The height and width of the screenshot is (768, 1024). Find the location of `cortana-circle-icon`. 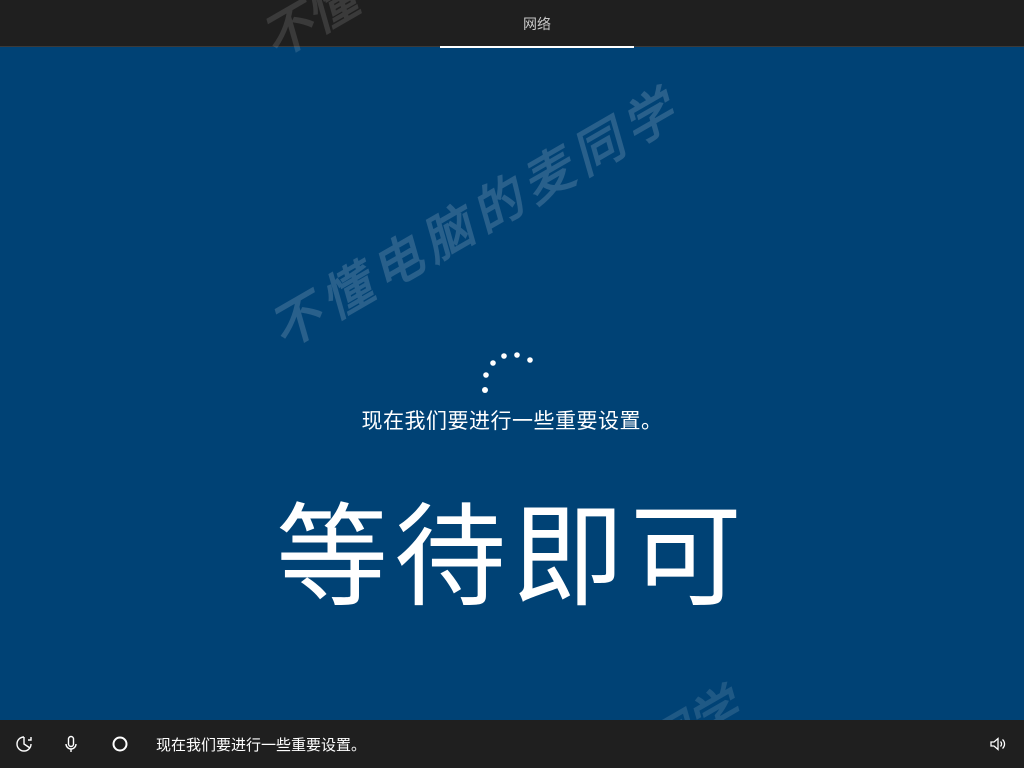

cortana-circle-icon is located at coordinates (120, 744).